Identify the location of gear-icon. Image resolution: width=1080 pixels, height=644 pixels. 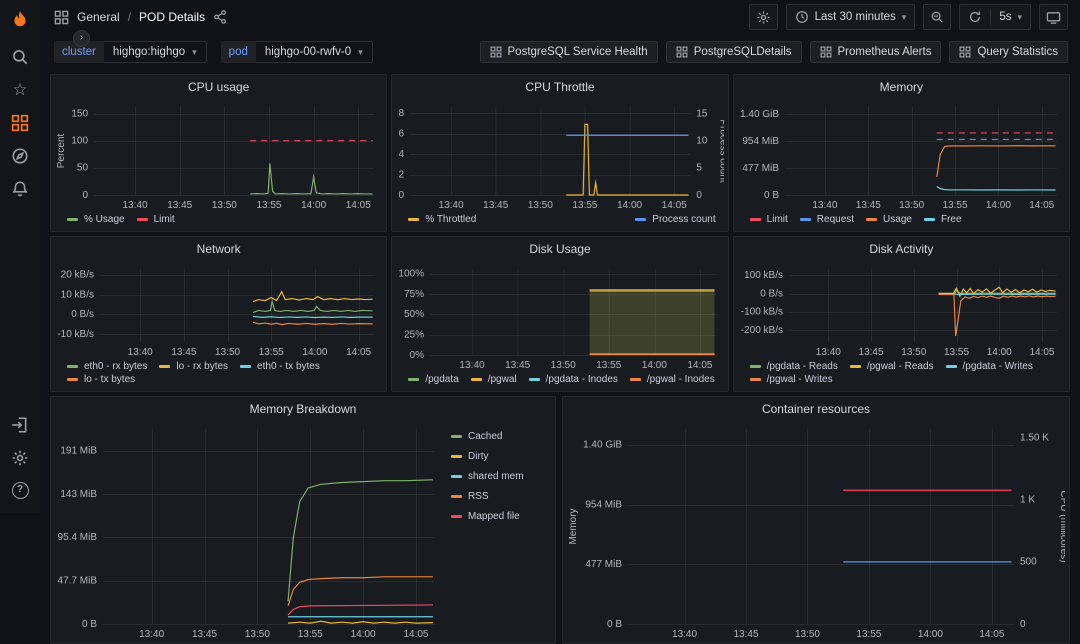
(763, 17).